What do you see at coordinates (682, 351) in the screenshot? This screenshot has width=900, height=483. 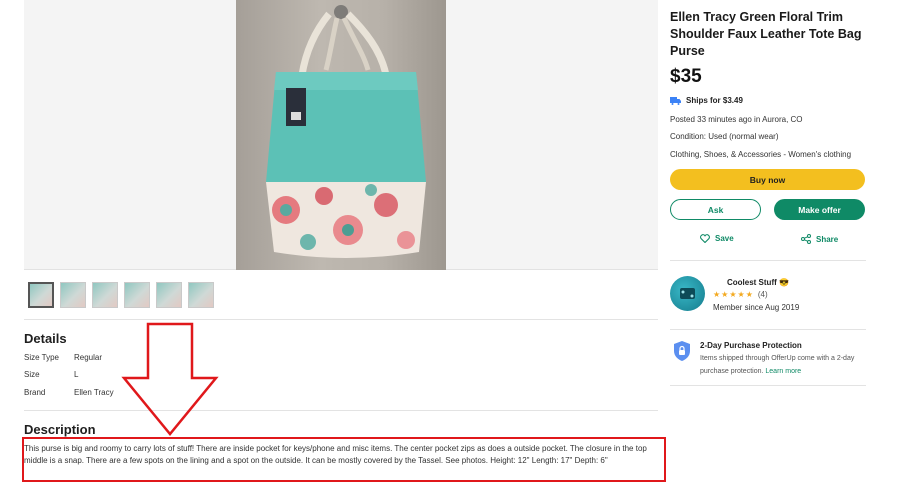 I see `shield-icon` at bounding box center [682, 351].